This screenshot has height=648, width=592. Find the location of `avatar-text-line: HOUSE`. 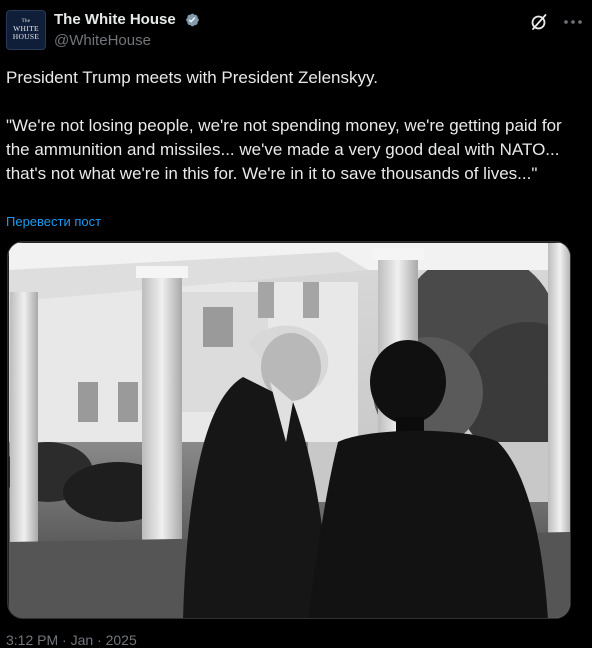

avatar-text-line: HOUSE is located at coordinates (26, 36).